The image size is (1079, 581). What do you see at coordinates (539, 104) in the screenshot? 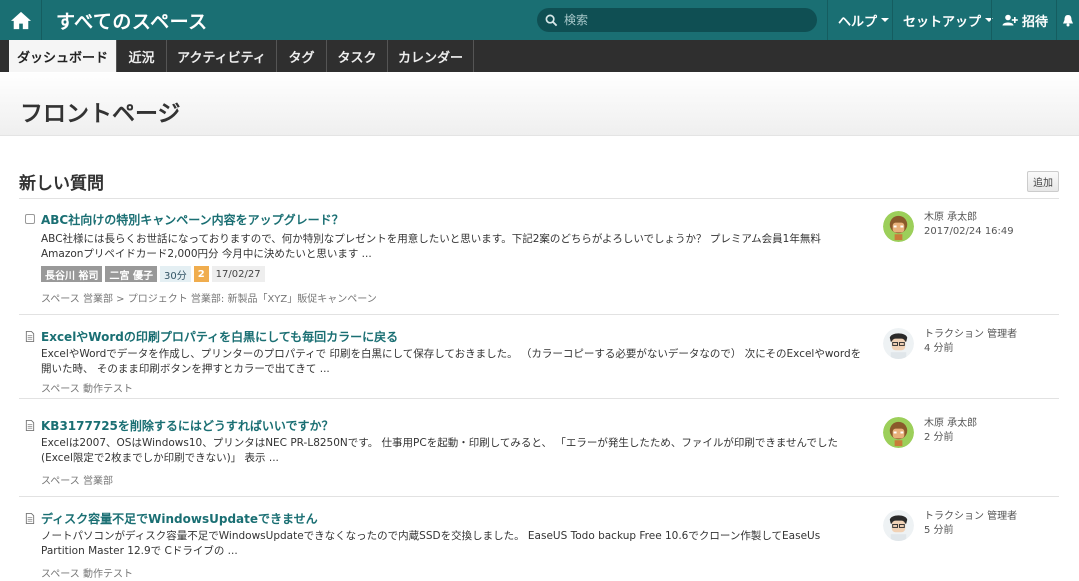
I see `page-header: フロントページ` at bounding box center [539, 104].